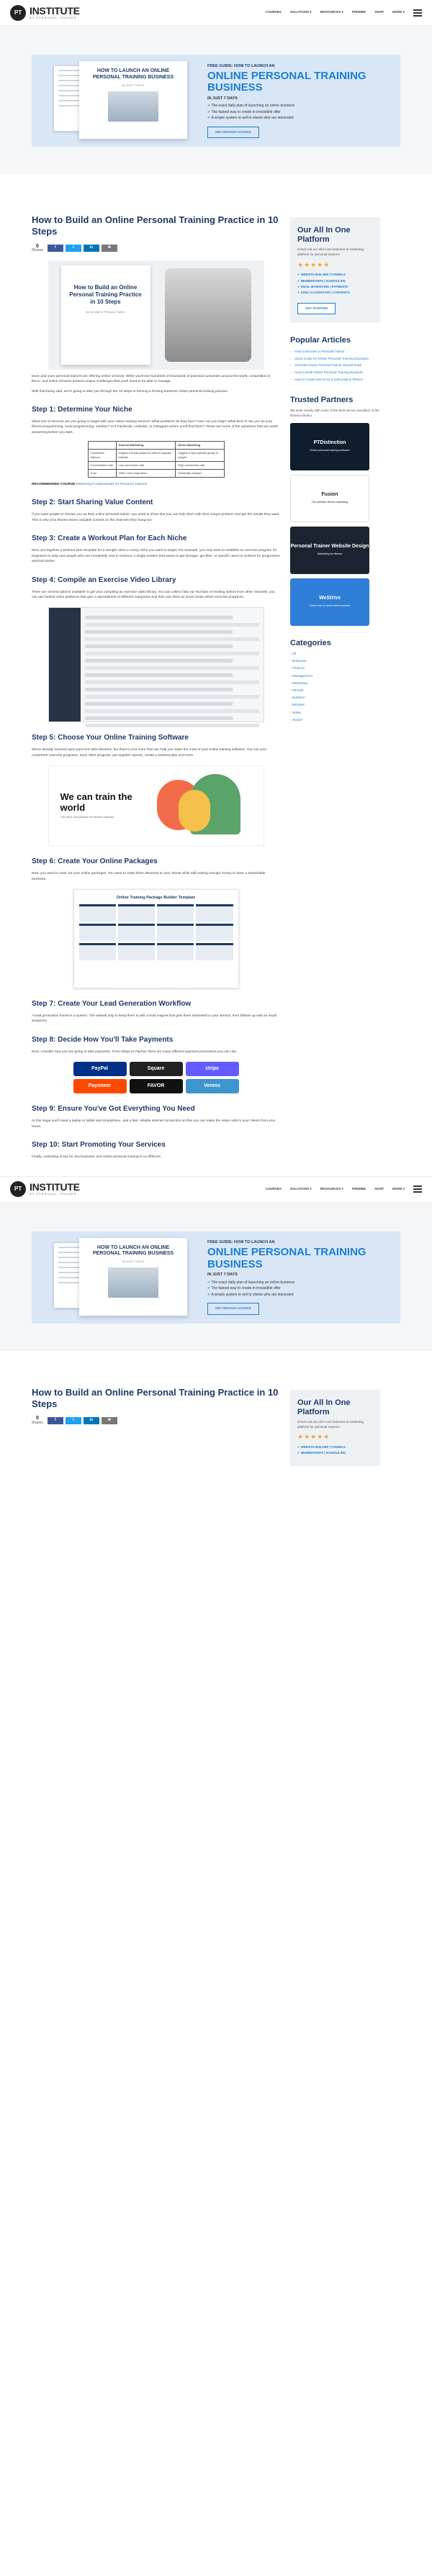  What do you see at coordinates (335, 698) in the screenshot?
I see `category-link: Nutrition` at bounding box center [335, 698].